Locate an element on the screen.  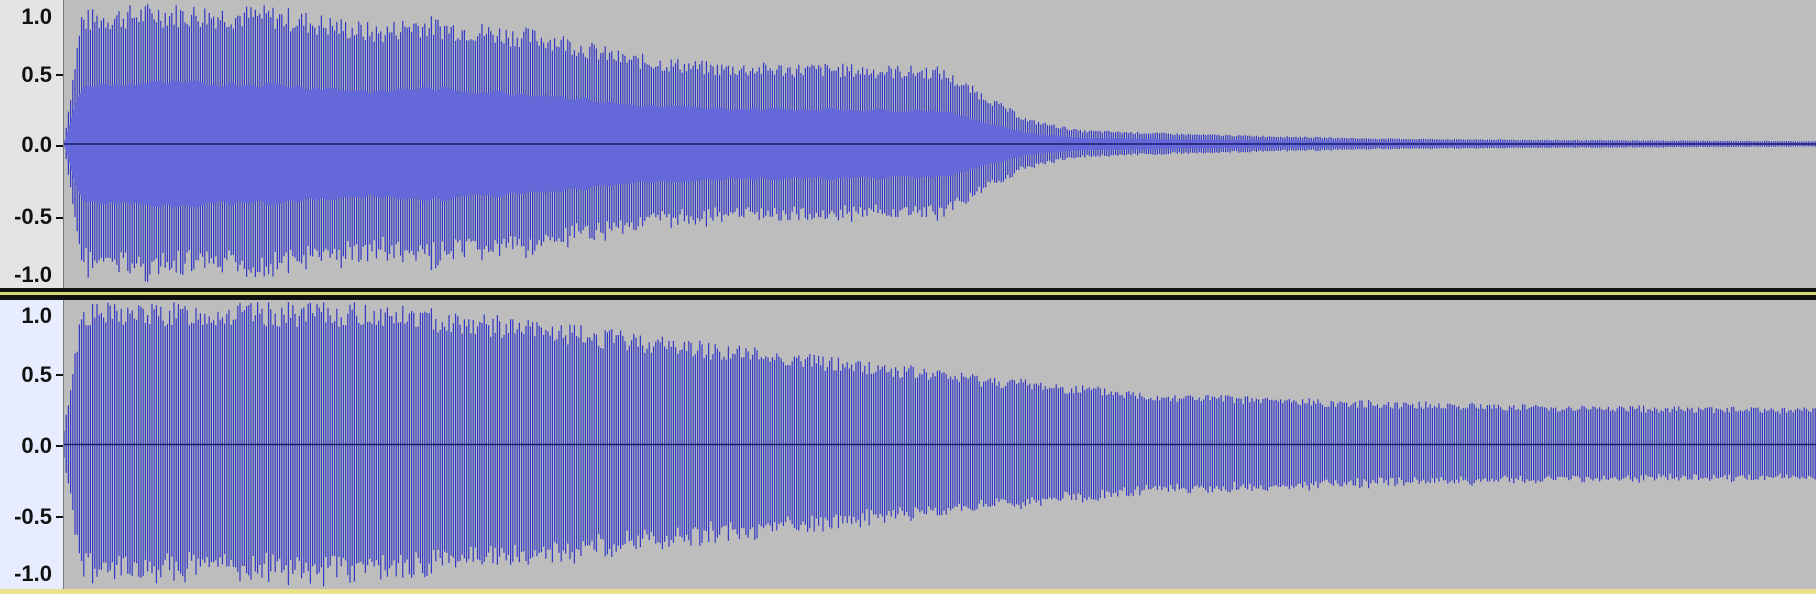
vertical-ruler-track-1: 1.0 0.5 0.0 -0.5 -1.0 is located at coordinates (32, 144).